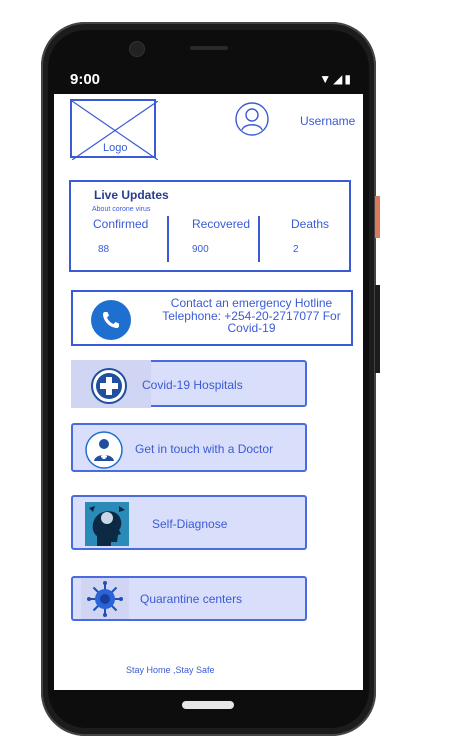 This screenshot has height=746, width=449. What do you see at coordinates (204, 449) in the screenshot?
I see `card-label: Get in touch with a Doctor` at bounding box center [204, 449].